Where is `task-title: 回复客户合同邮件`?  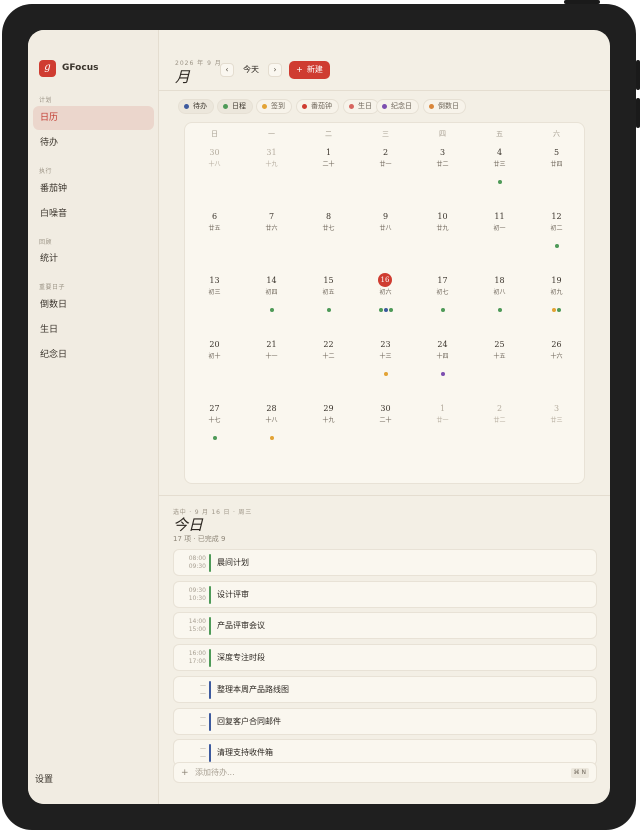
task-title: 回复客户合同邮件 is located at coordinates (249, 721).